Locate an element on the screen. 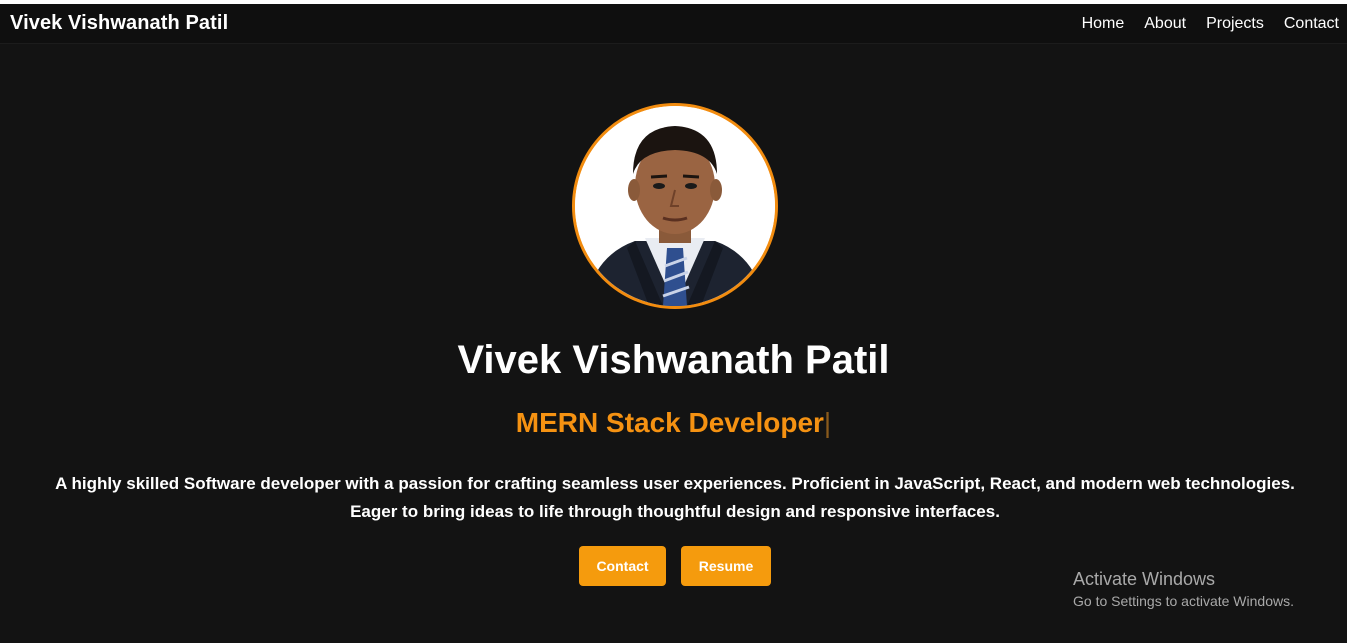 The image size is (1347, 643). nav-link-about: About is located at coordinates (1165, 24).